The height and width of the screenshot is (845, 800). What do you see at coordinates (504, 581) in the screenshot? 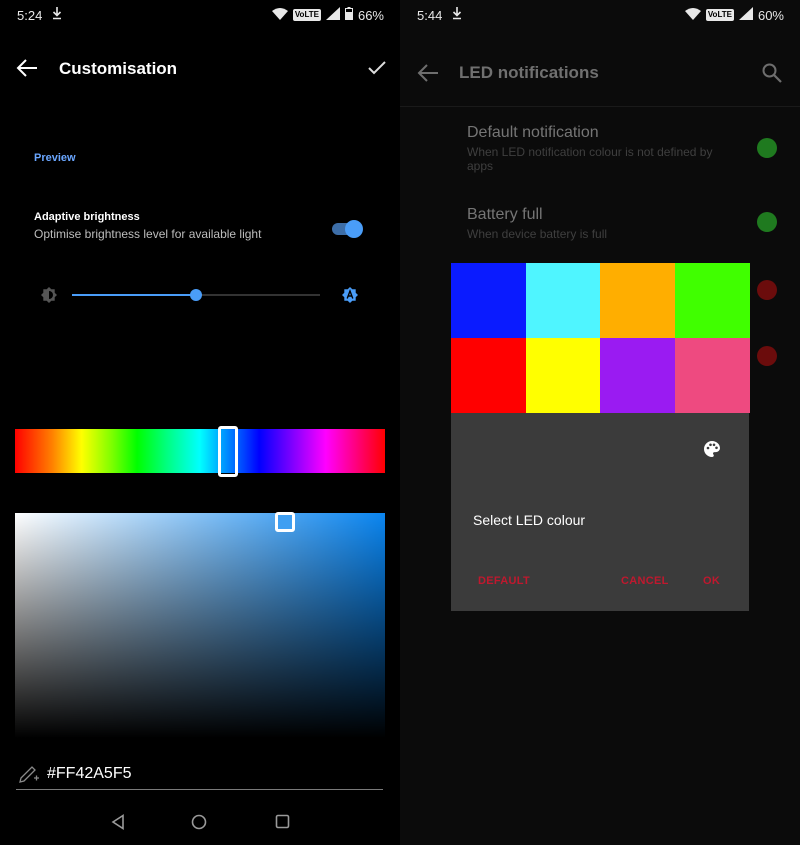
I see `default-button: DEFAULT` at bounding box center [504, 581].